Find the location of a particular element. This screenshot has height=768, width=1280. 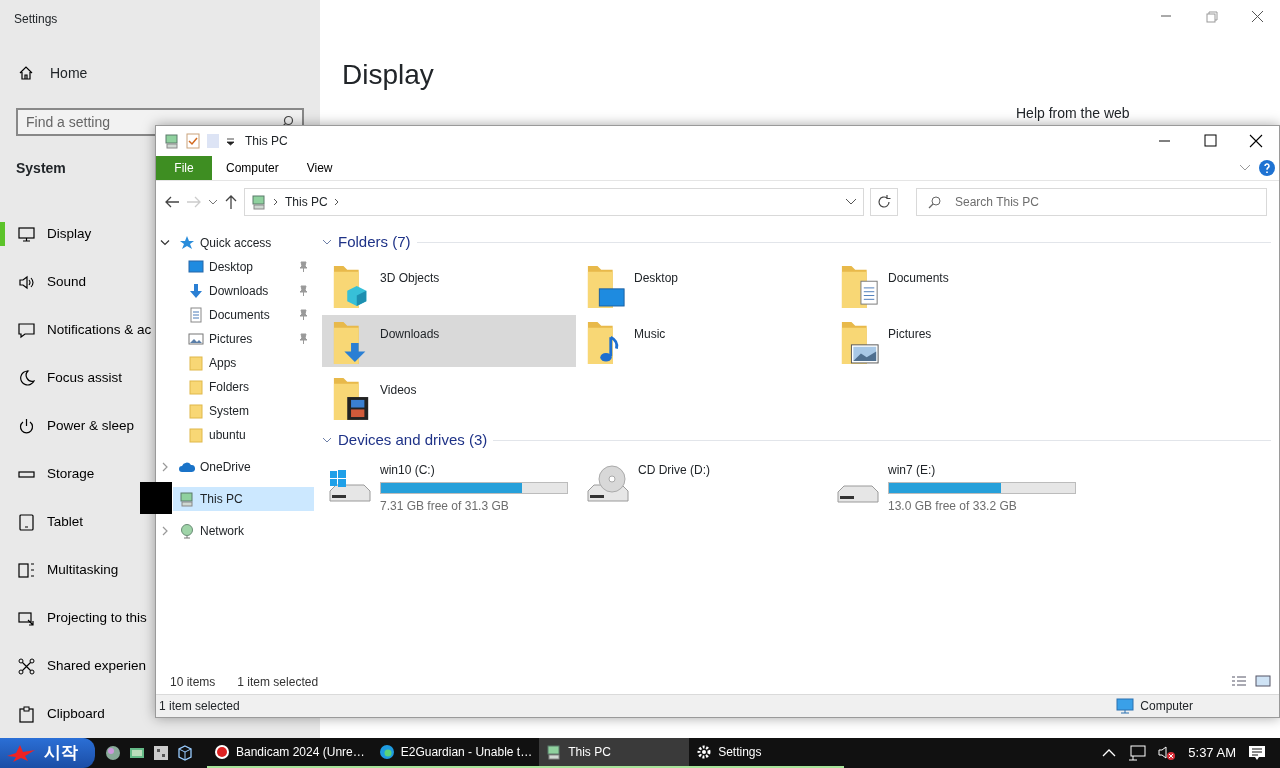

cube-icon is located at coordinates (185, 753).